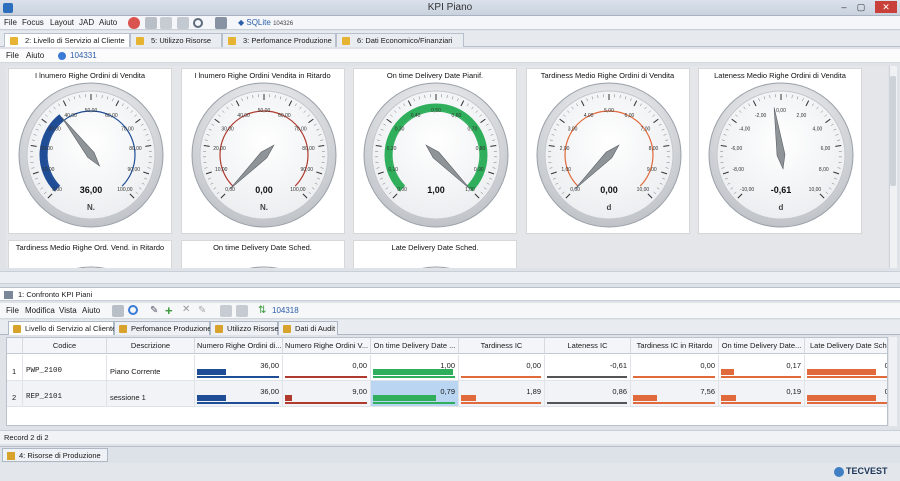 The height and width of the screenshot is (481, 900). Describe the element at coordinates (415, 368) in the screenshot. I see `cell-kpi-value: 1,00` at that location.